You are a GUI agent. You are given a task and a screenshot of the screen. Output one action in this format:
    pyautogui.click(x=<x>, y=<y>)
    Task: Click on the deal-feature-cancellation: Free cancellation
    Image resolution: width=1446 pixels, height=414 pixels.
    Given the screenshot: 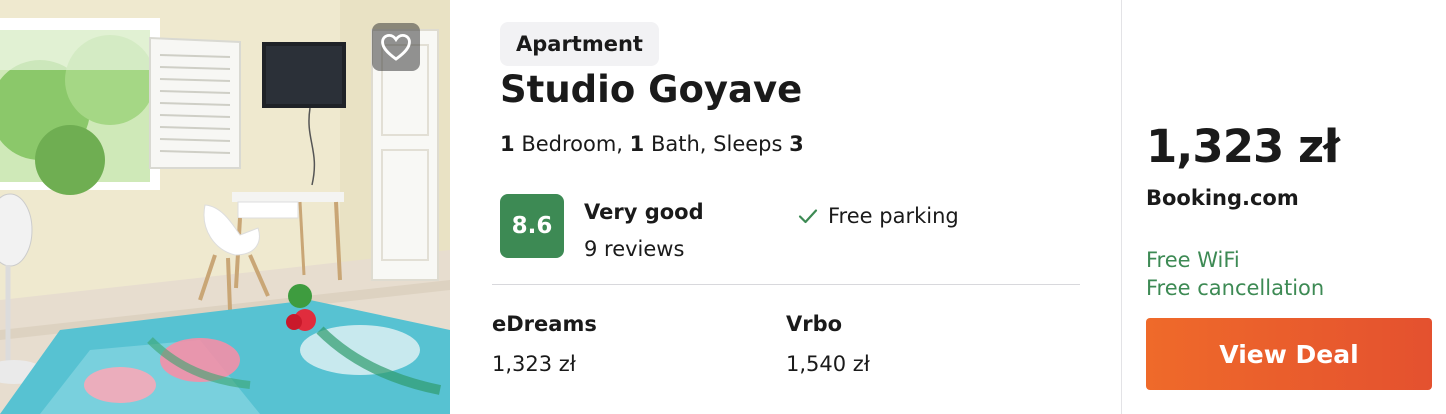 What is the action you would take?
    pyautogui.click(x=1235, y=288)
    